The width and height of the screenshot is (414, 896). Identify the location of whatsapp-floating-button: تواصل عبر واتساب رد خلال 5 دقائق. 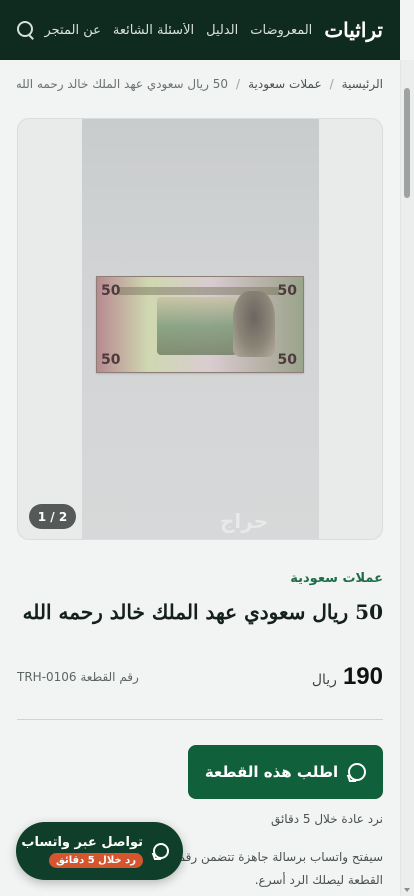
(99, 851).